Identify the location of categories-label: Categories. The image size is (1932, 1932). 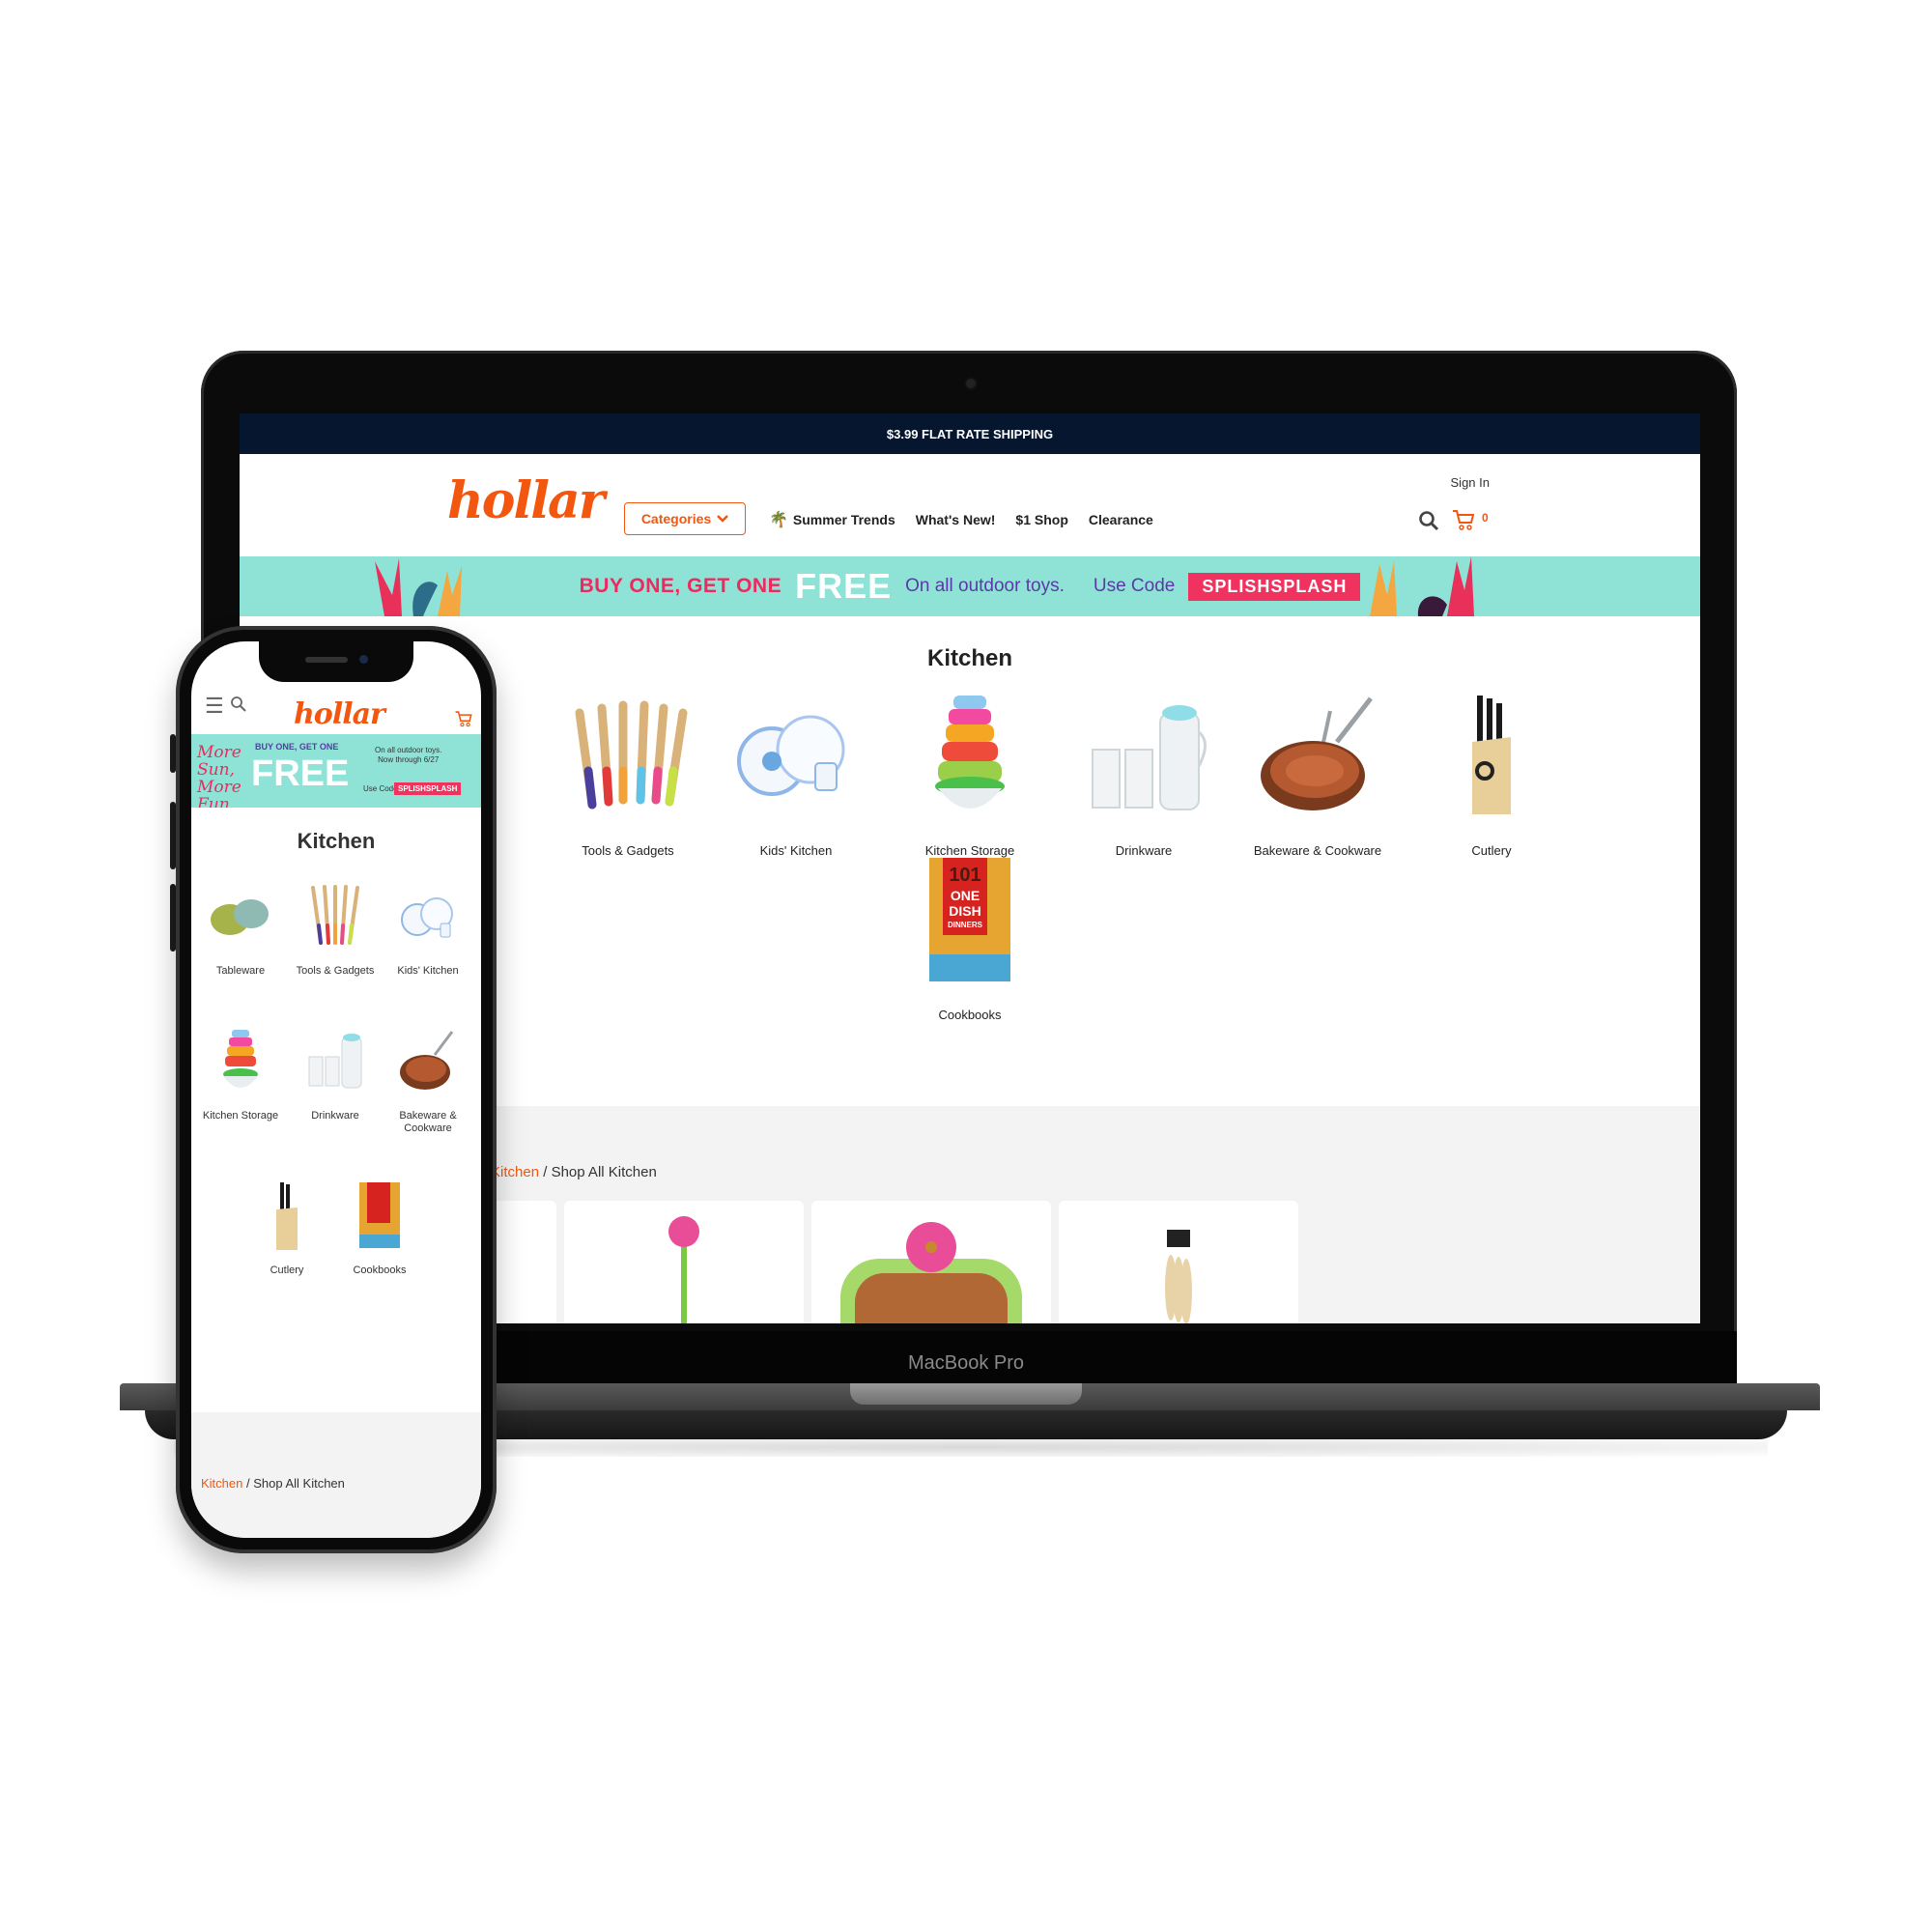
(676, 518).